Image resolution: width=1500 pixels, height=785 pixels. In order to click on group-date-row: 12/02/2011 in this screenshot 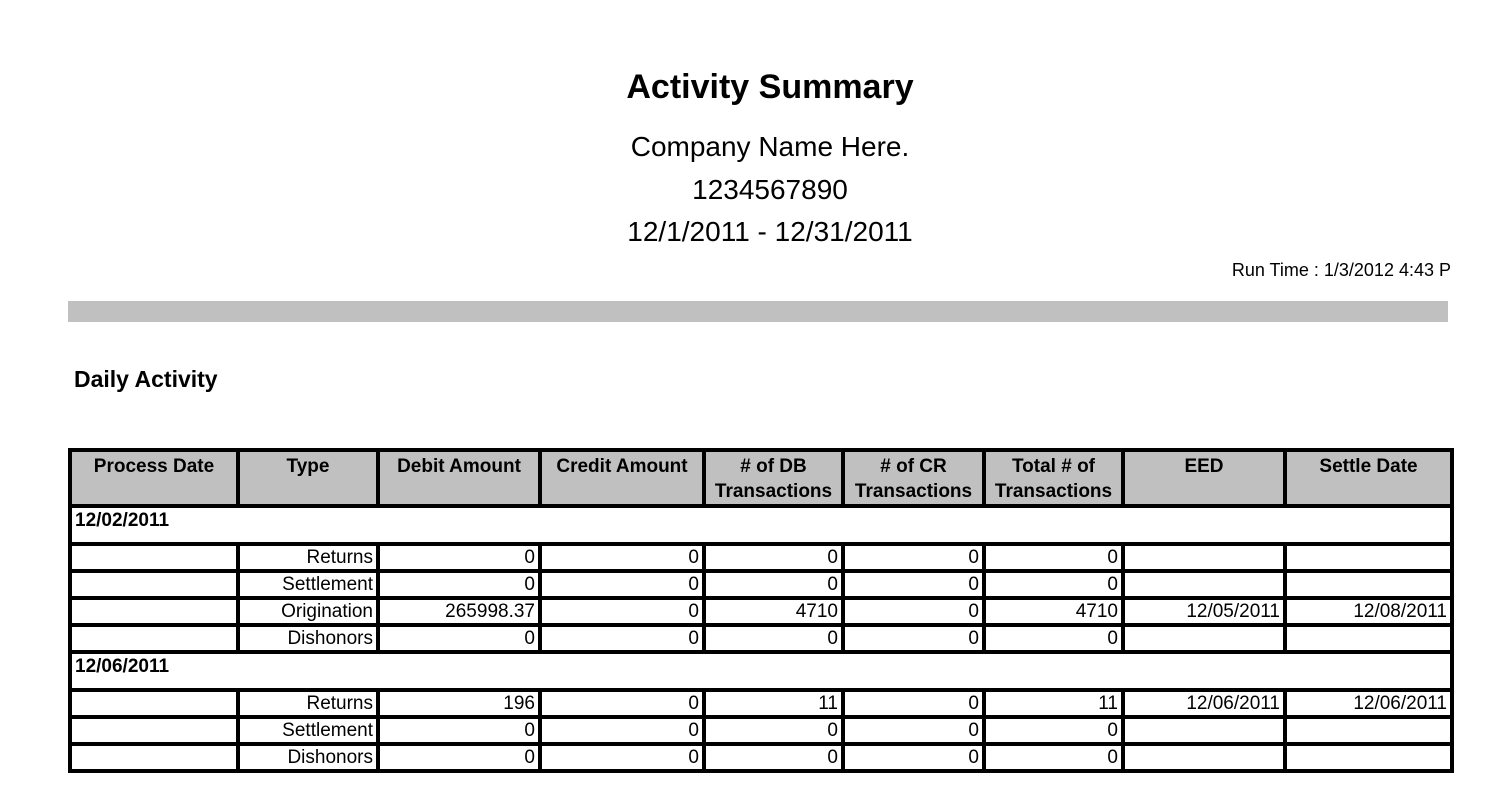, I will do `click(761, 525)`.